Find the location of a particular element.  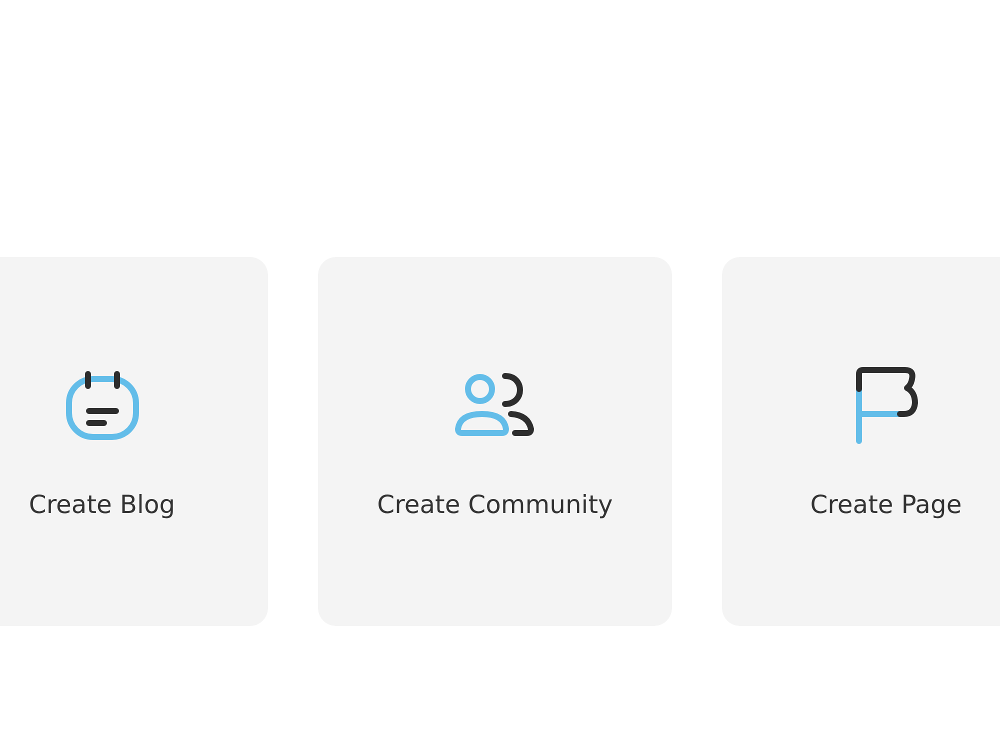

flag-icon is located at coordinates (886, 405).